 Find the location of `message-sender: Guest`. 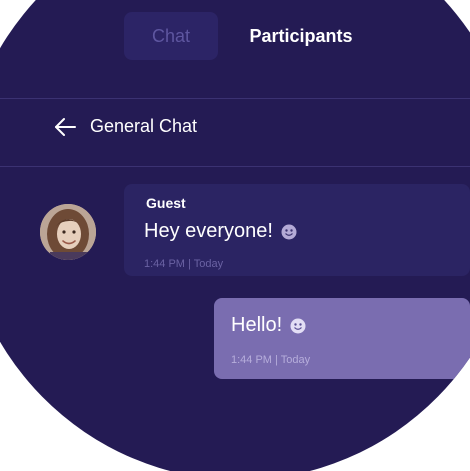

message-sender: Guest is located at coordinates (166, 203).